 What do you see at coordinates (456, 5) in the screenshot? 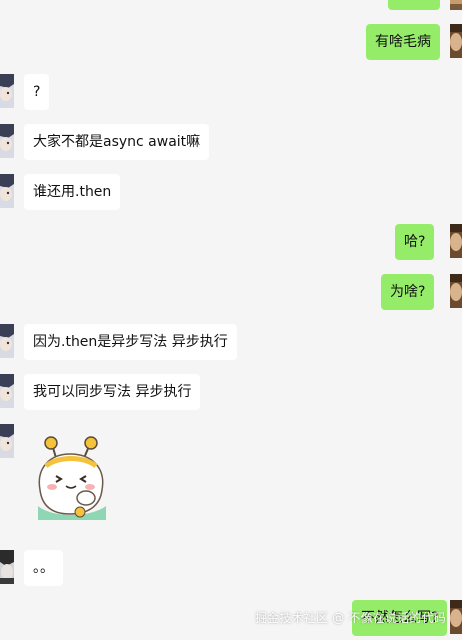
I see `avatar-self-partial` at bounding box center [456, 5].